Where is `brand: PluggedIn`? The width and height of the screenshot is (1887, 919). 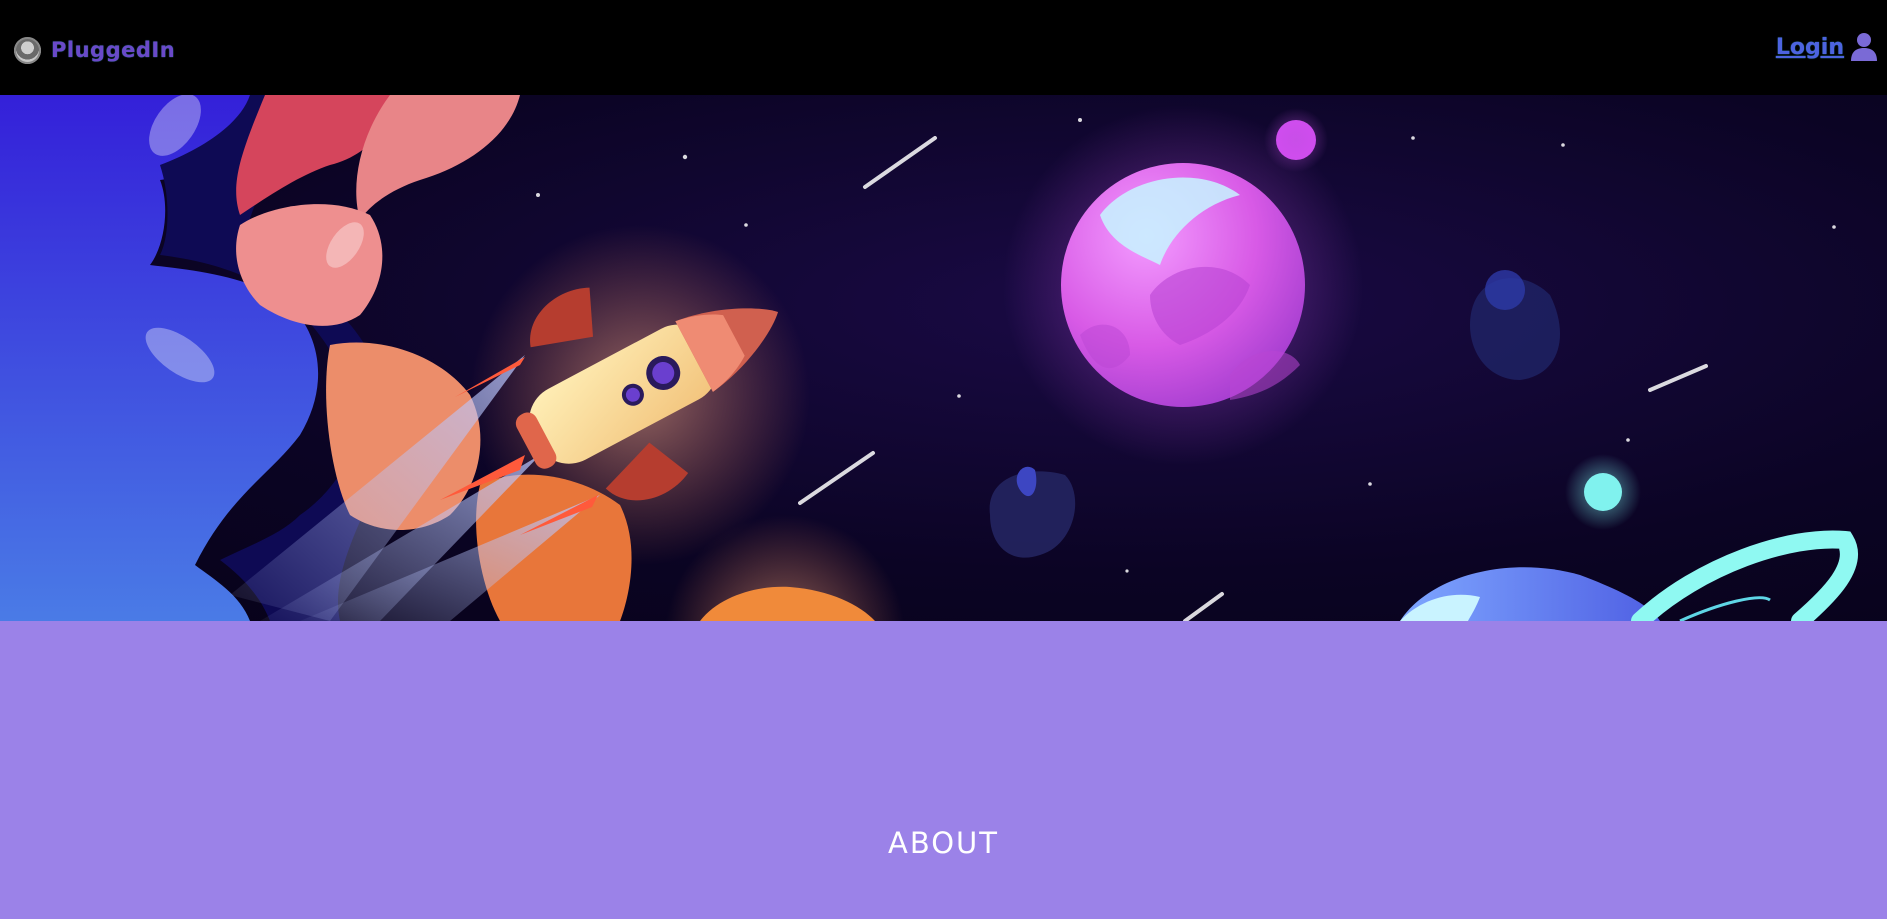 brand: PluggedIn is located at coordinates (94, 50).